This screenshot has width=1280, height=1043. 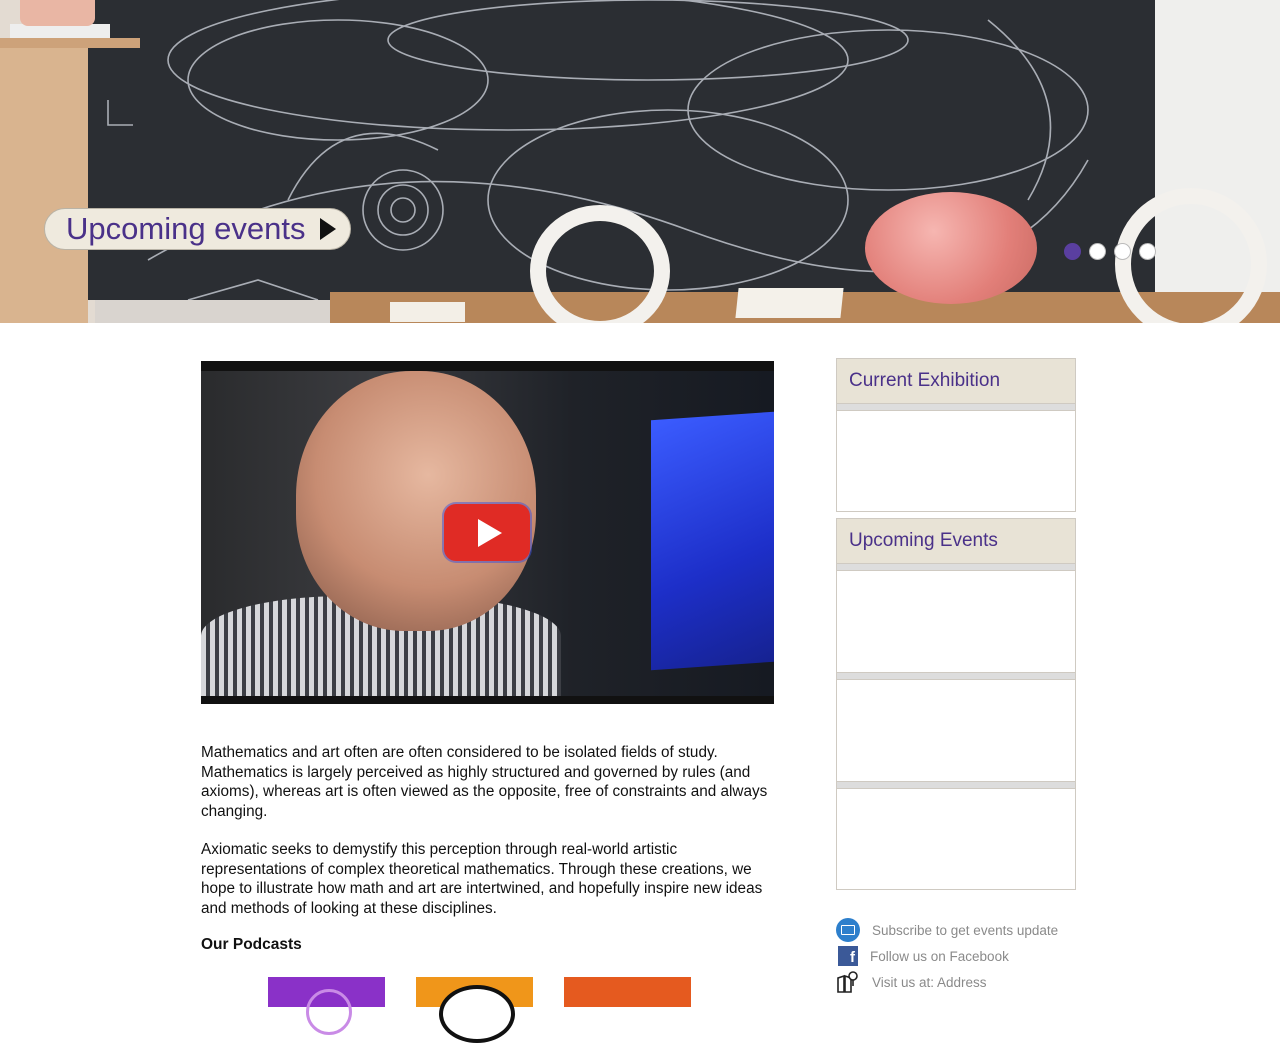 I want to click on hero-vase-base, so click(x=60, y=31).